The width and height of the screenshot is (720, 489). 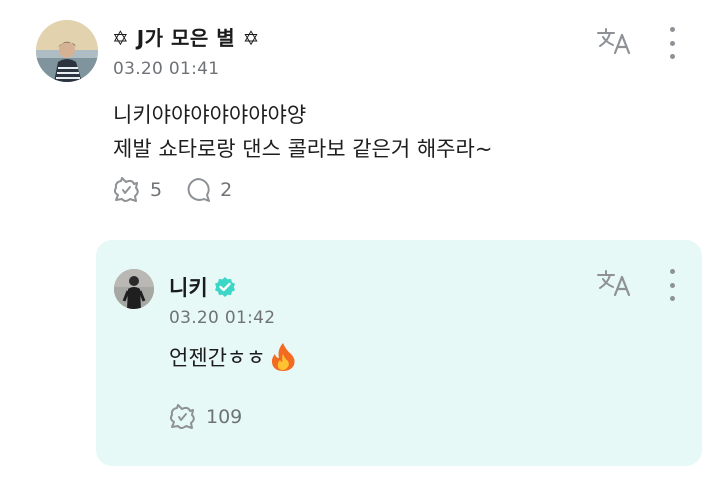 I want to click on post-like-button: 5, so click(x=137, y=190).